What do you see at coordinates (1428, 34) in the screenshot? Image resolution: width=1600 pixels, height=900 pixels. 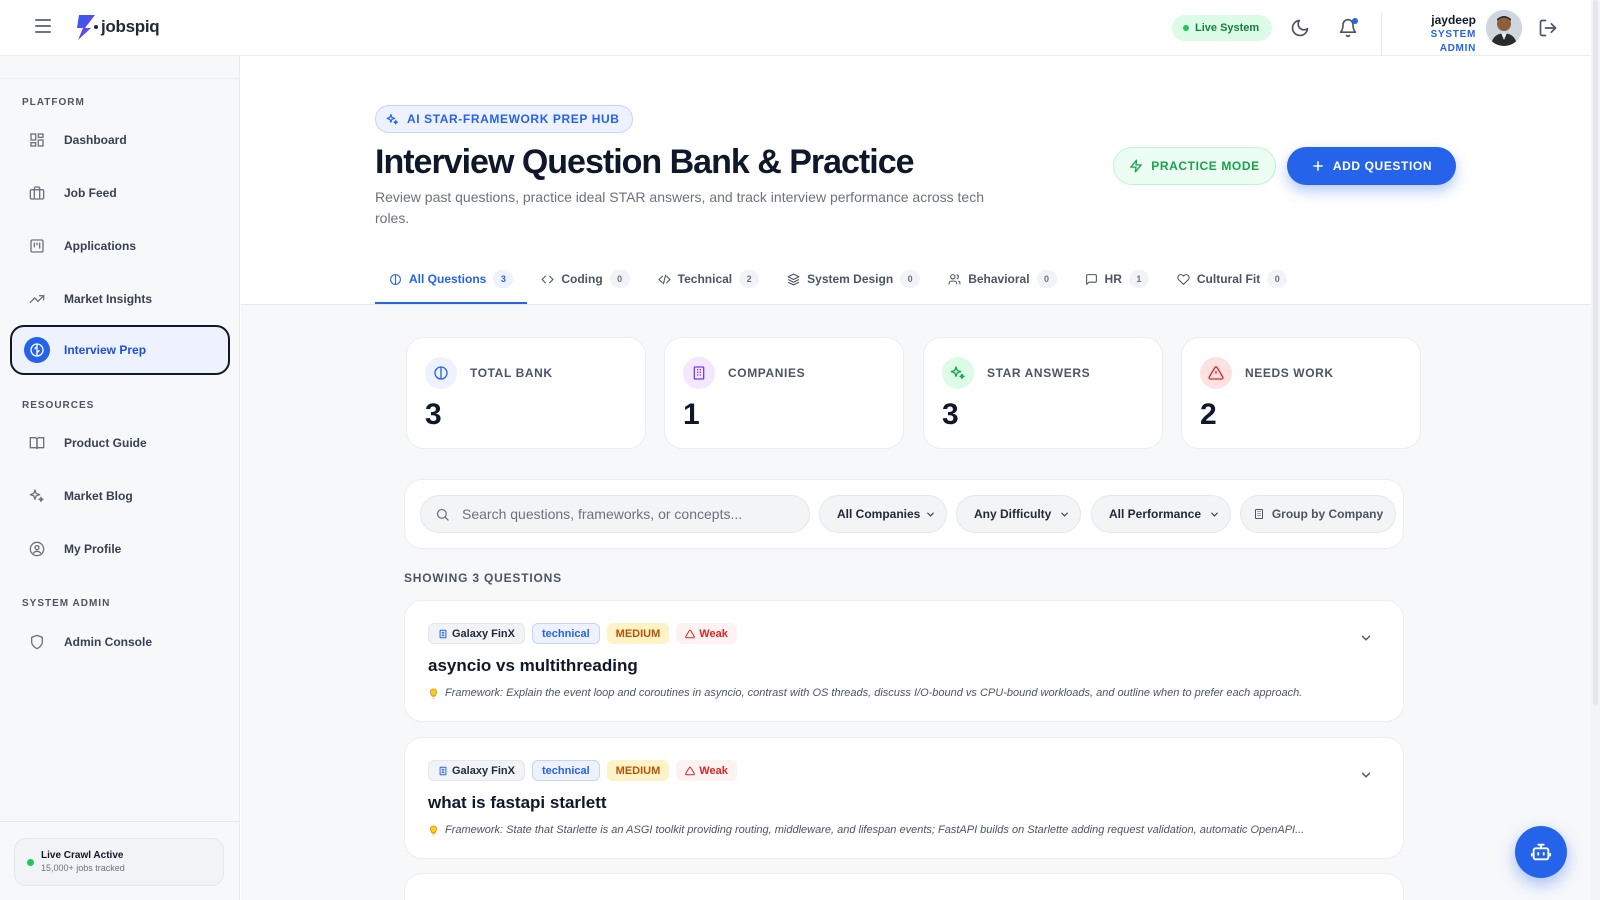 I see `user-info: jaydeep SYSTEM ADMIN` at bounding box center [1428, 34].